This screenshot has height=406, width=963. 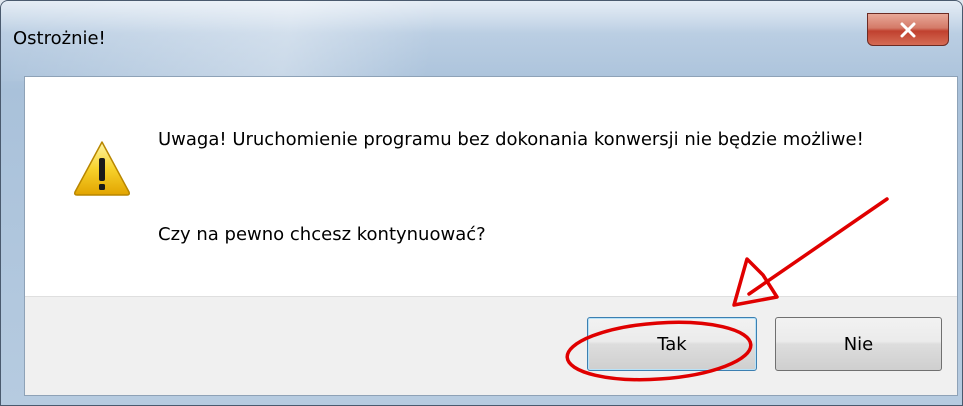 I want to click on close-icon, so click(x=908, y=29).